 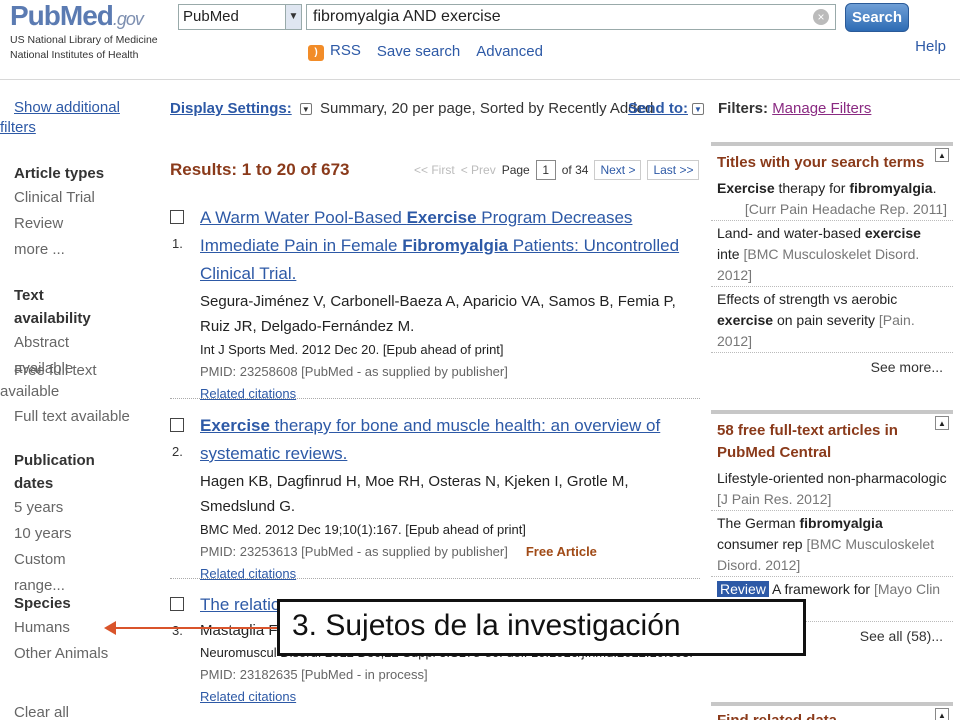 What do you see at coordinates (435, 398) in the screenshot?
I see `result-divider` at bounding box center [435, 398].